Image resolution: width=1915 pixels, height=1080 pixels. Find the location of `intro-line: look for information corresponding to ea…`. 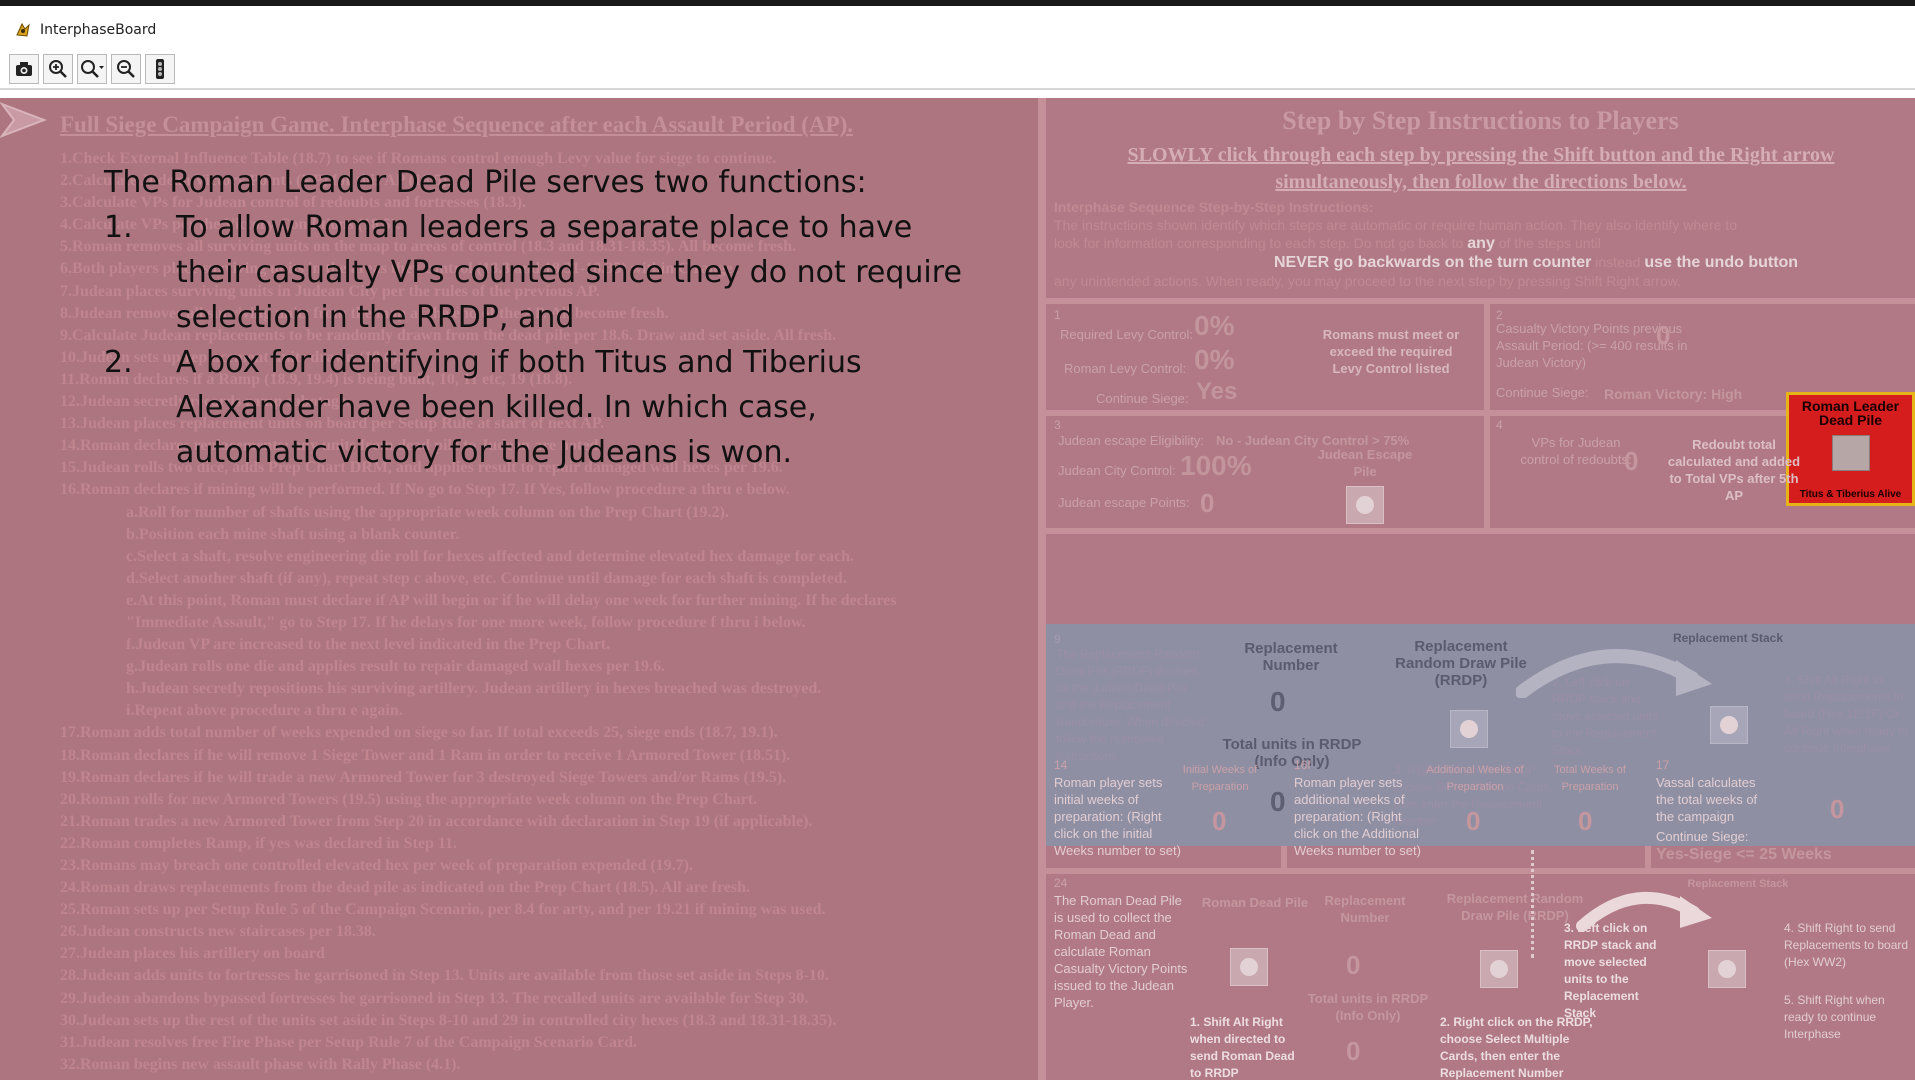

intro-line: look for information corresponding to ea… is located at coordinates (1481, 243).